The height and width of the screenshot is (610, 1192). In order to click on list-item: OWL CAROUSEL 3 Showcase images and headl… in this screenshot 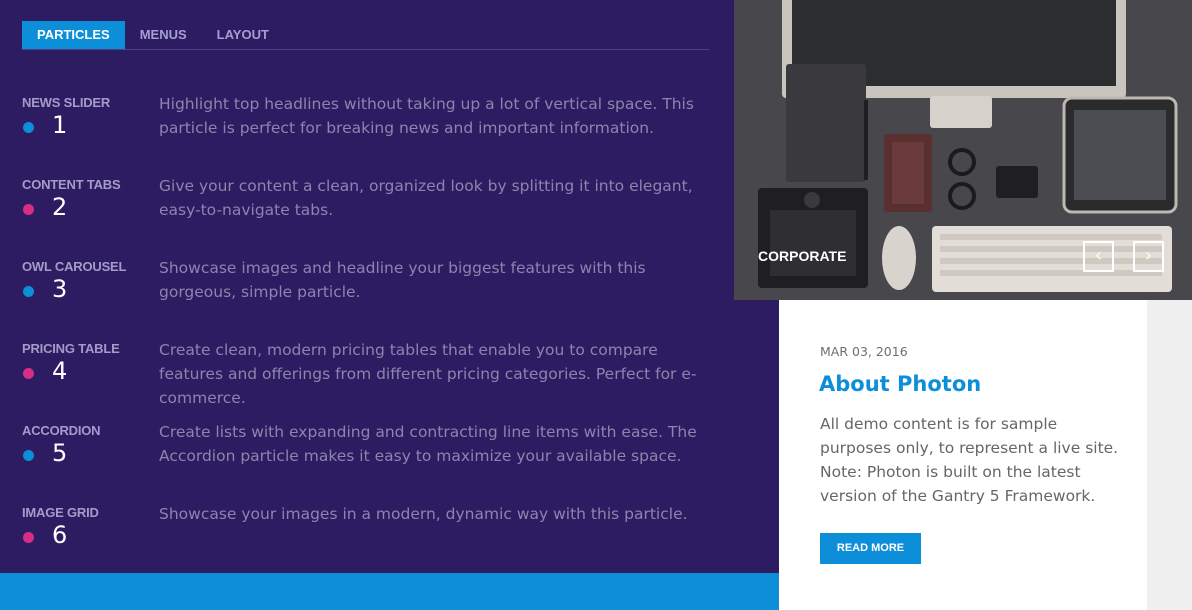, I will do `click(367, 300)`.